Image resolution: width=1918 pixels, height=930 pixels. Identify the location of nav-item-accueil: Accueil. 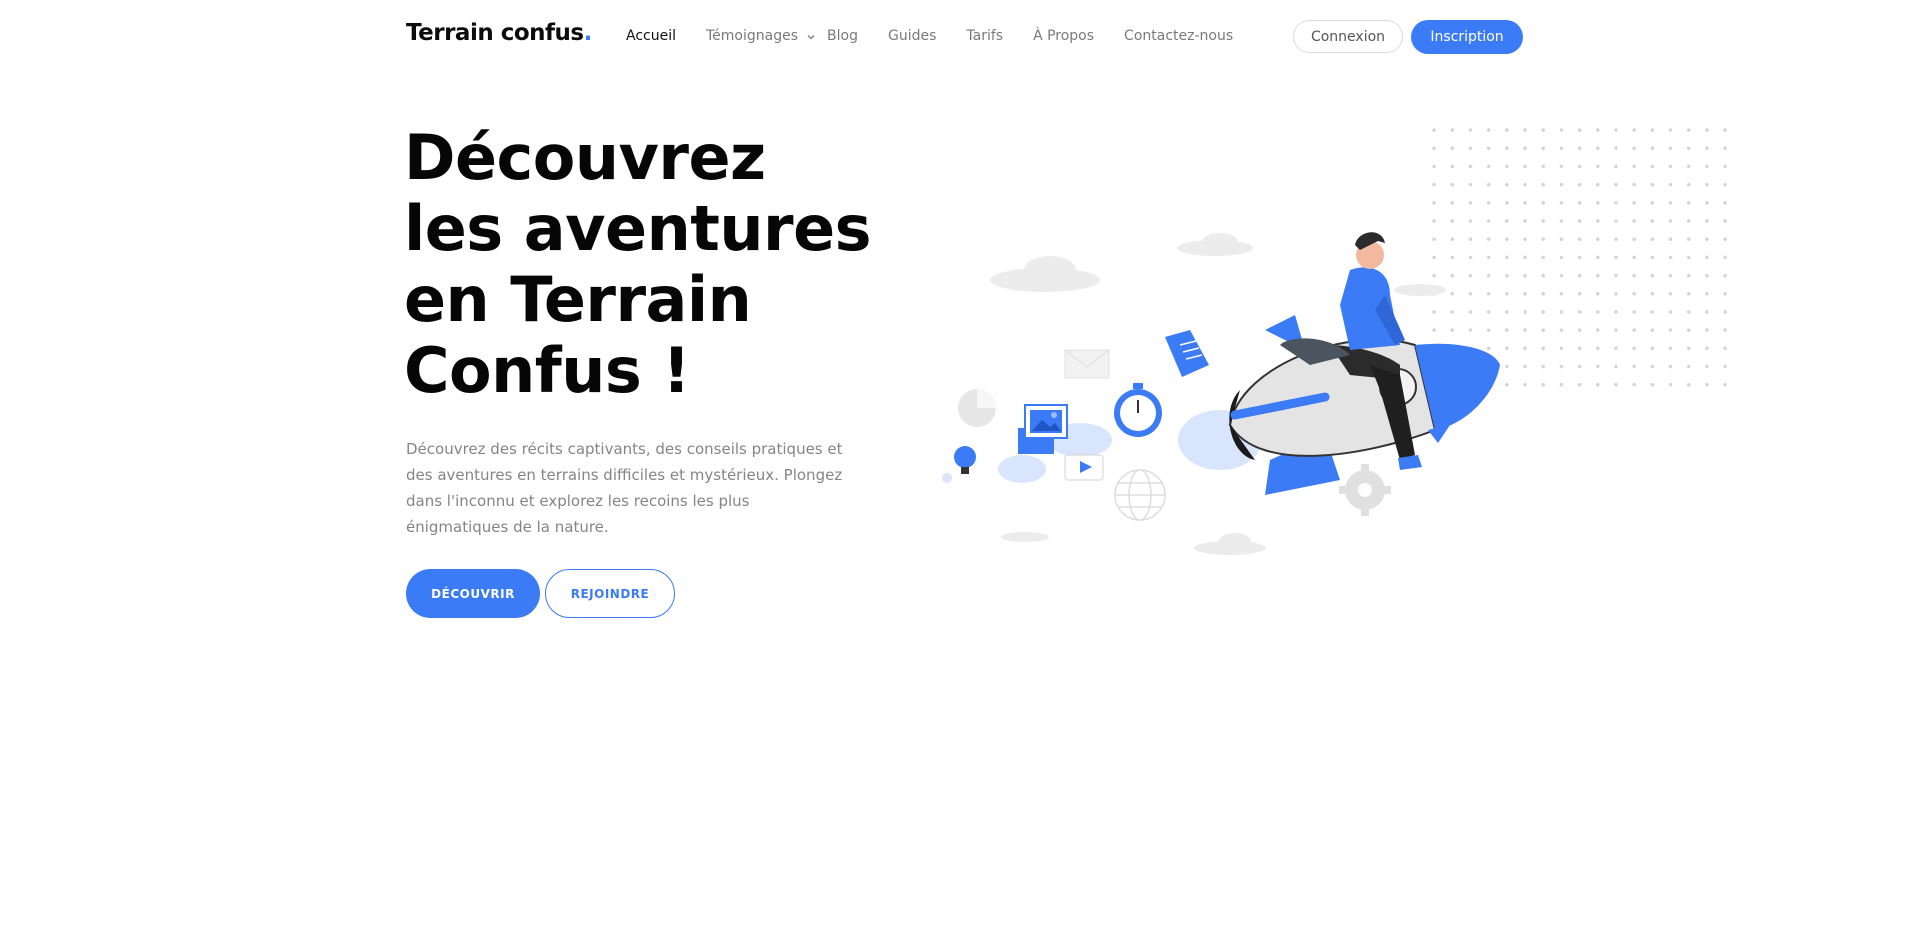
(651, 36).